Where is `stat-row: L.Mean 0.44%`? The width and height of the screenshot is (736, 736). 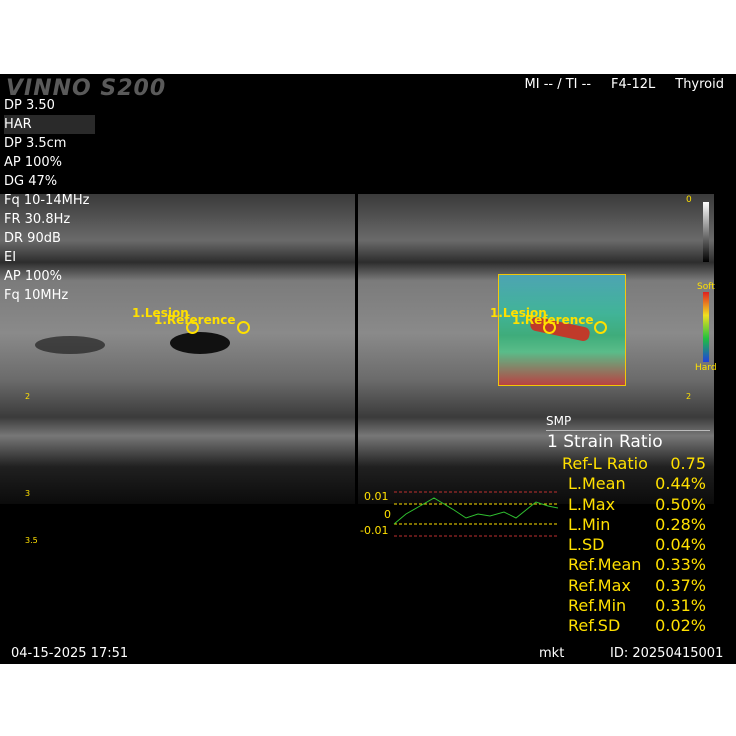 stat-row: L.Mean 0.44% is located at coordinates (634, 484).